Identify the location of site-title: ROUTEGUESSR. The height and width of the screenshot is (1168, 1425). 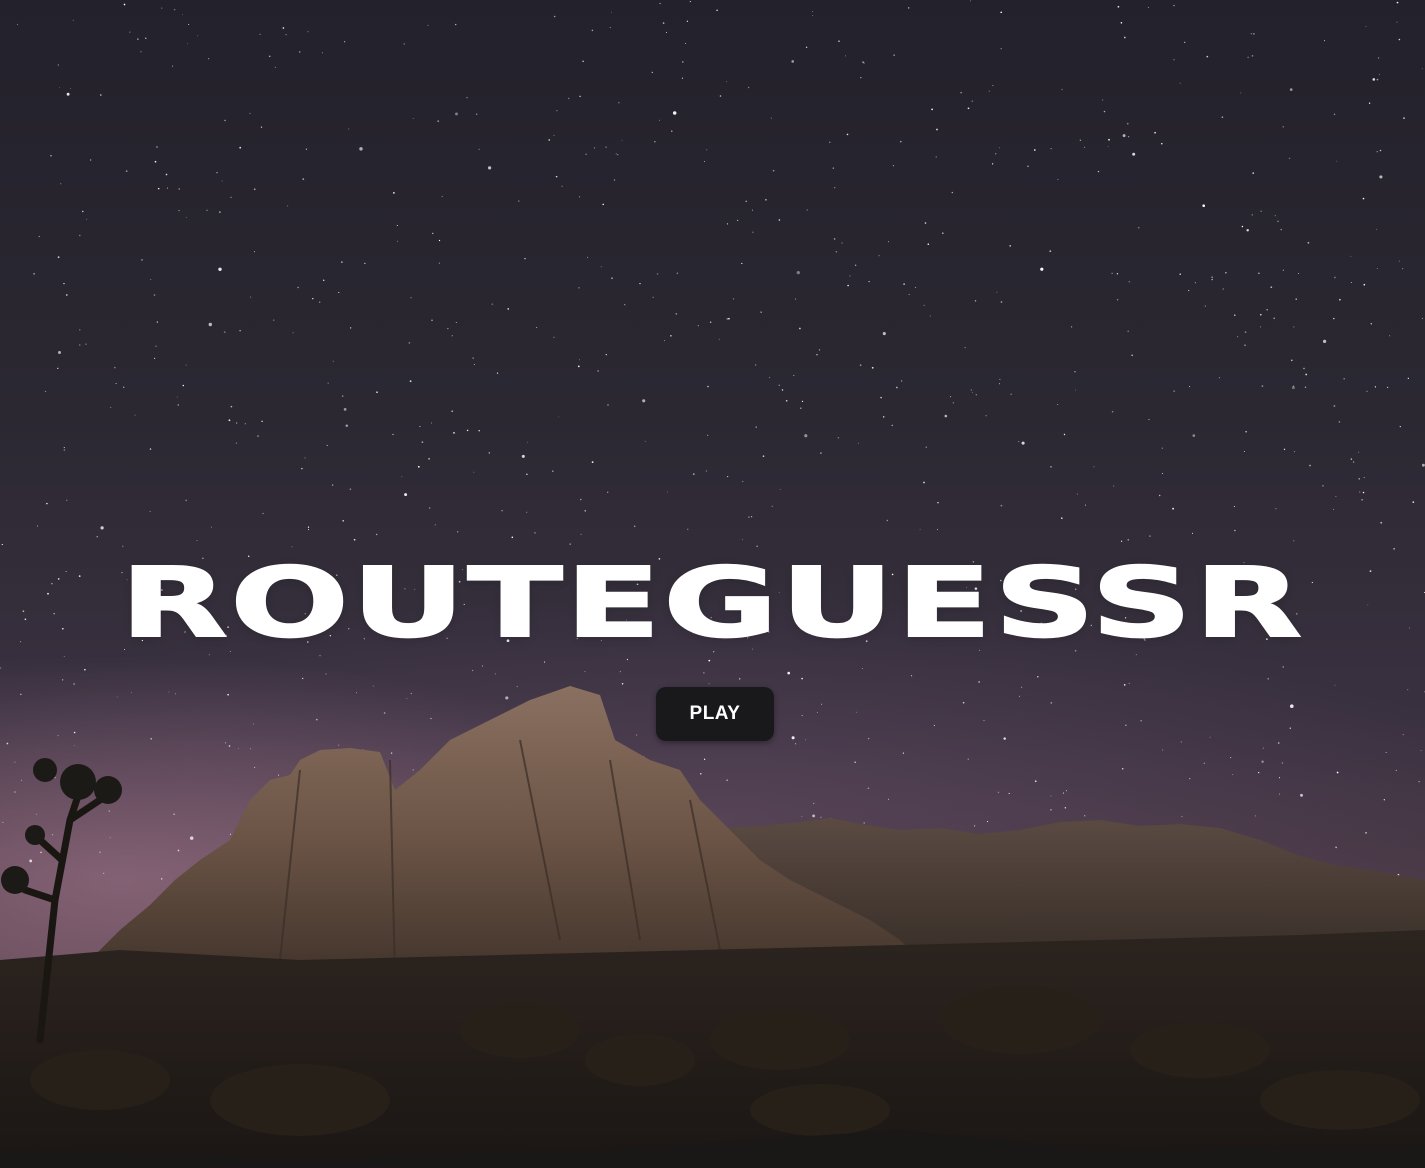
(712, 603).